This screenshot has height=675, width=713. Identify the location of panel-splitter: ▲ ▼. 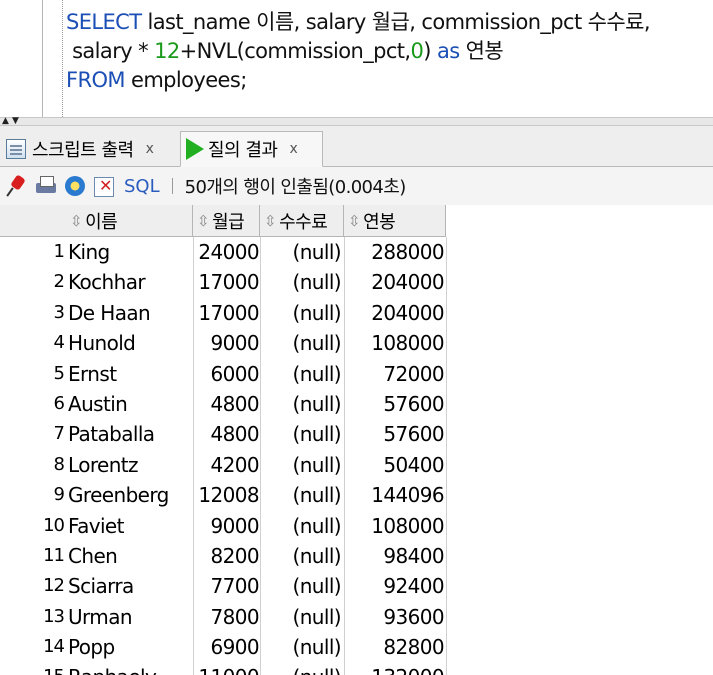
(356, 121).